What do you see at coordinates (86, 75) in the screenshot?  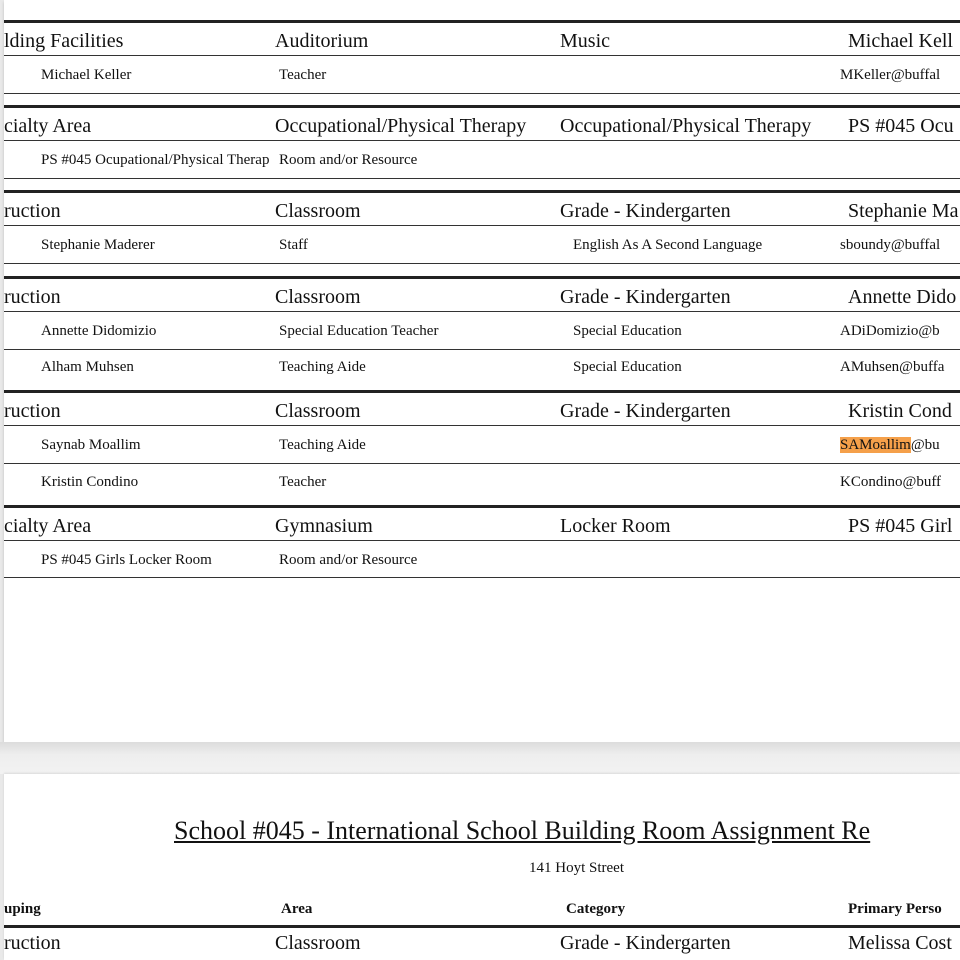 I see `row-person-name: Michael Keller` at bounding box center [86, 75].